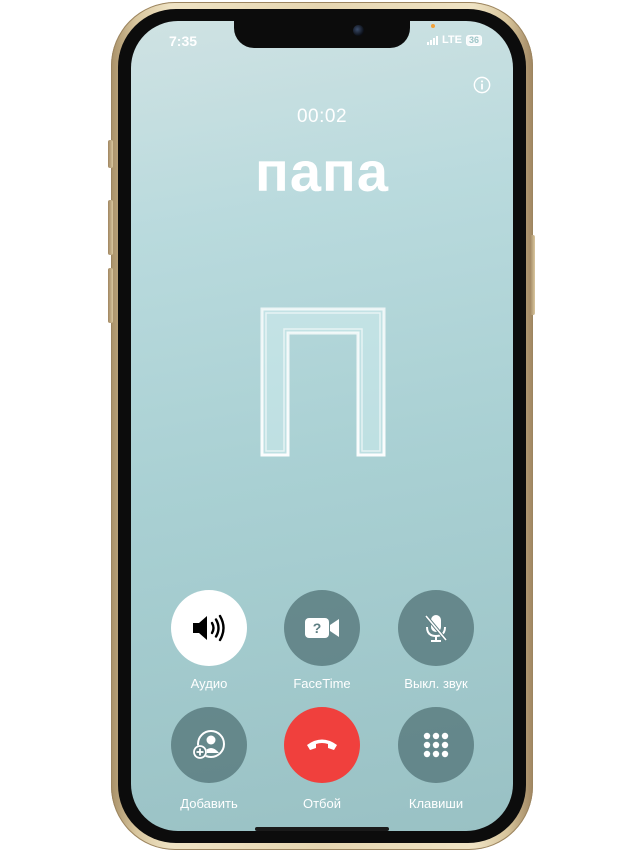 The height and width of the screenshot is (853, 640). What do you see at coordinates (322, 116) in the screenshot?
I see `call-duration: 00:02` at bounding box center [322, 116].